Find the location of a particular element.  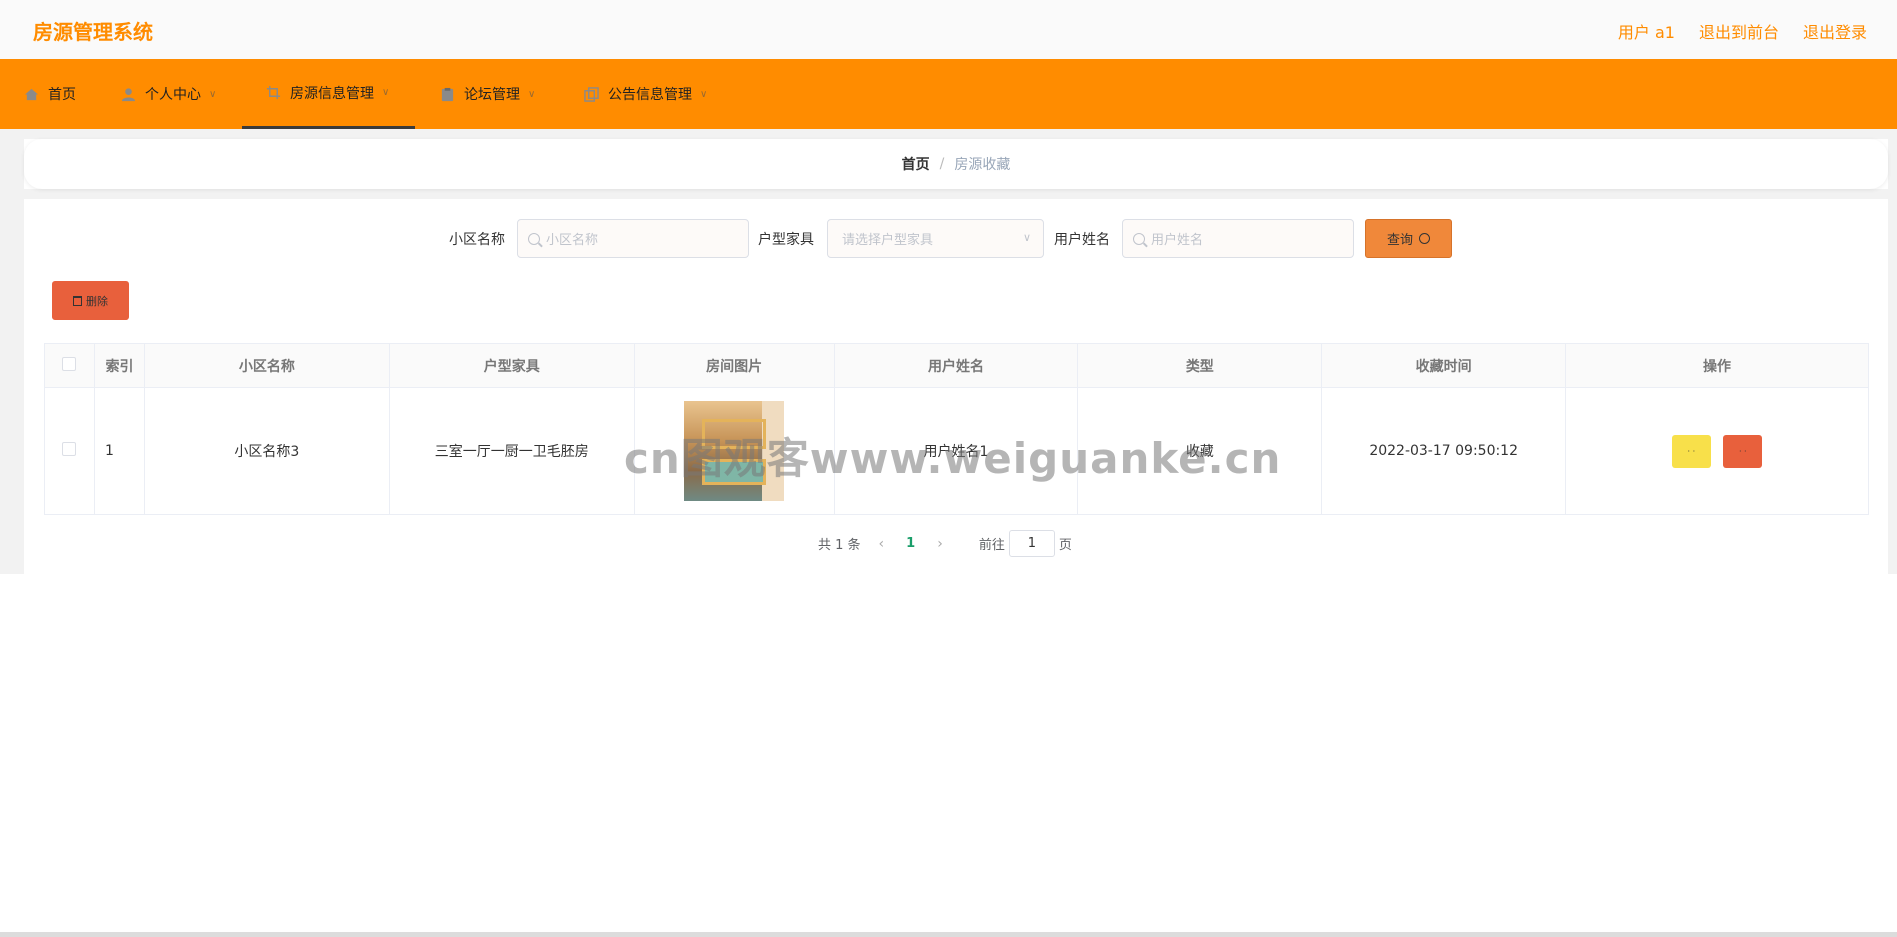

row-checkbox is located at coordinates (69, 449).